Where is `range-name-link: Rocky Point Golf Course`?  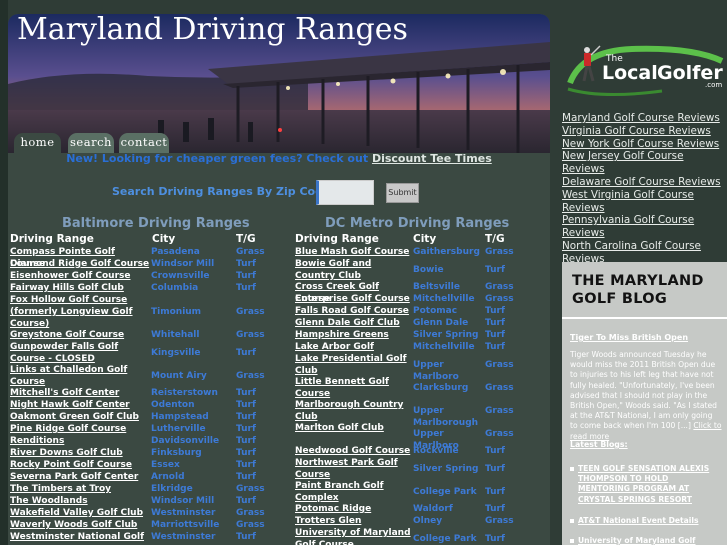
range-name-link: Rocky Point Golf Course is located at coordinates (80, 465).